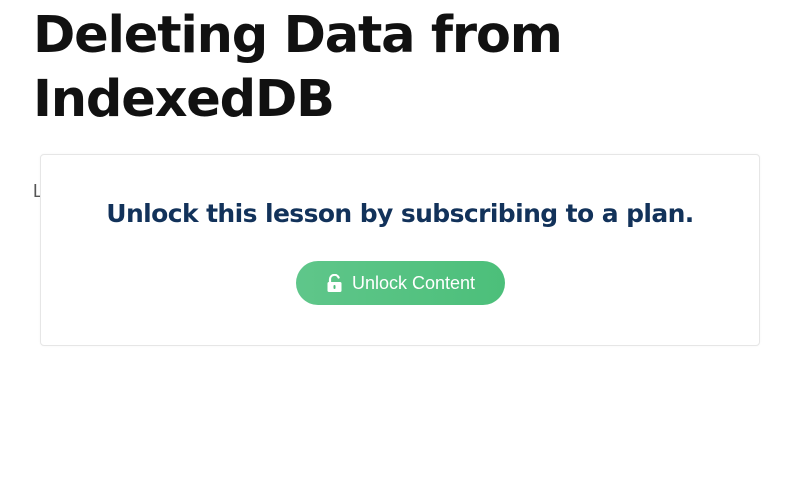  I want to click on unlock-button-label: Unlock Content, so click(413, 282).